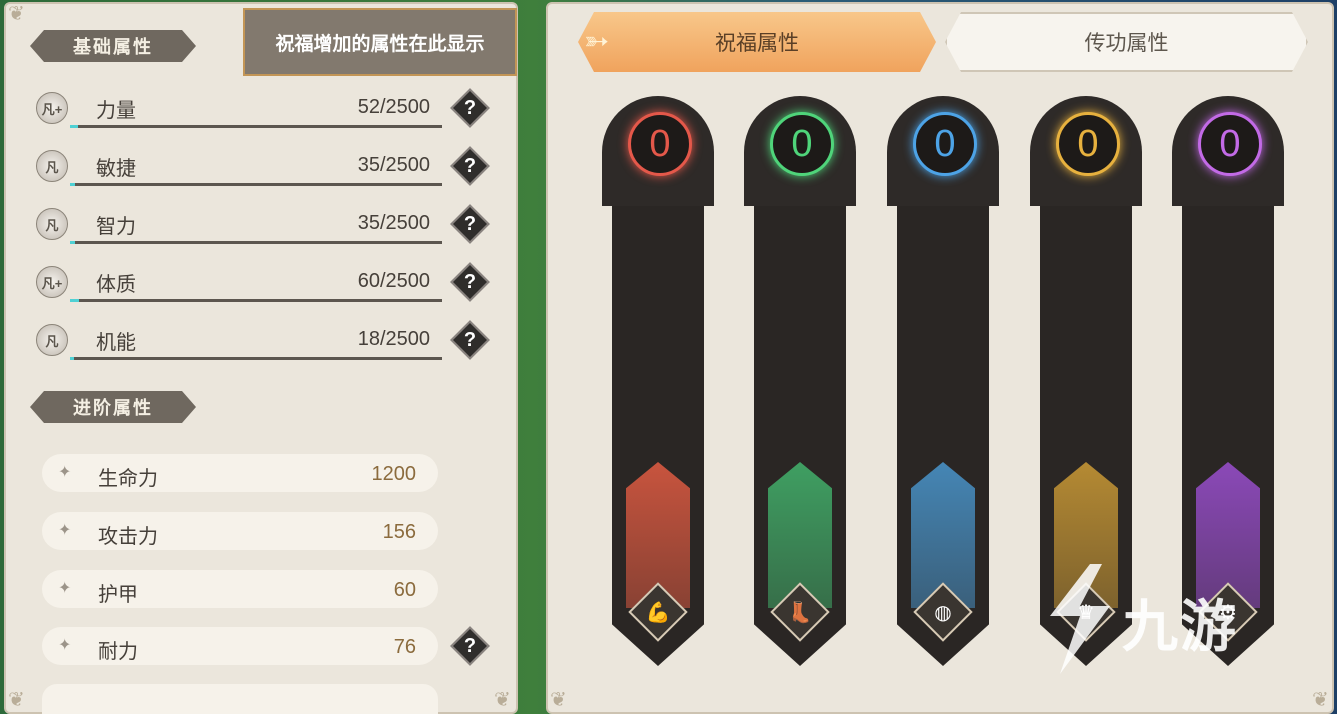 This screenshot has width=1337, height=714. I want to click on attr-name: 敏捷, so click(116, 169).